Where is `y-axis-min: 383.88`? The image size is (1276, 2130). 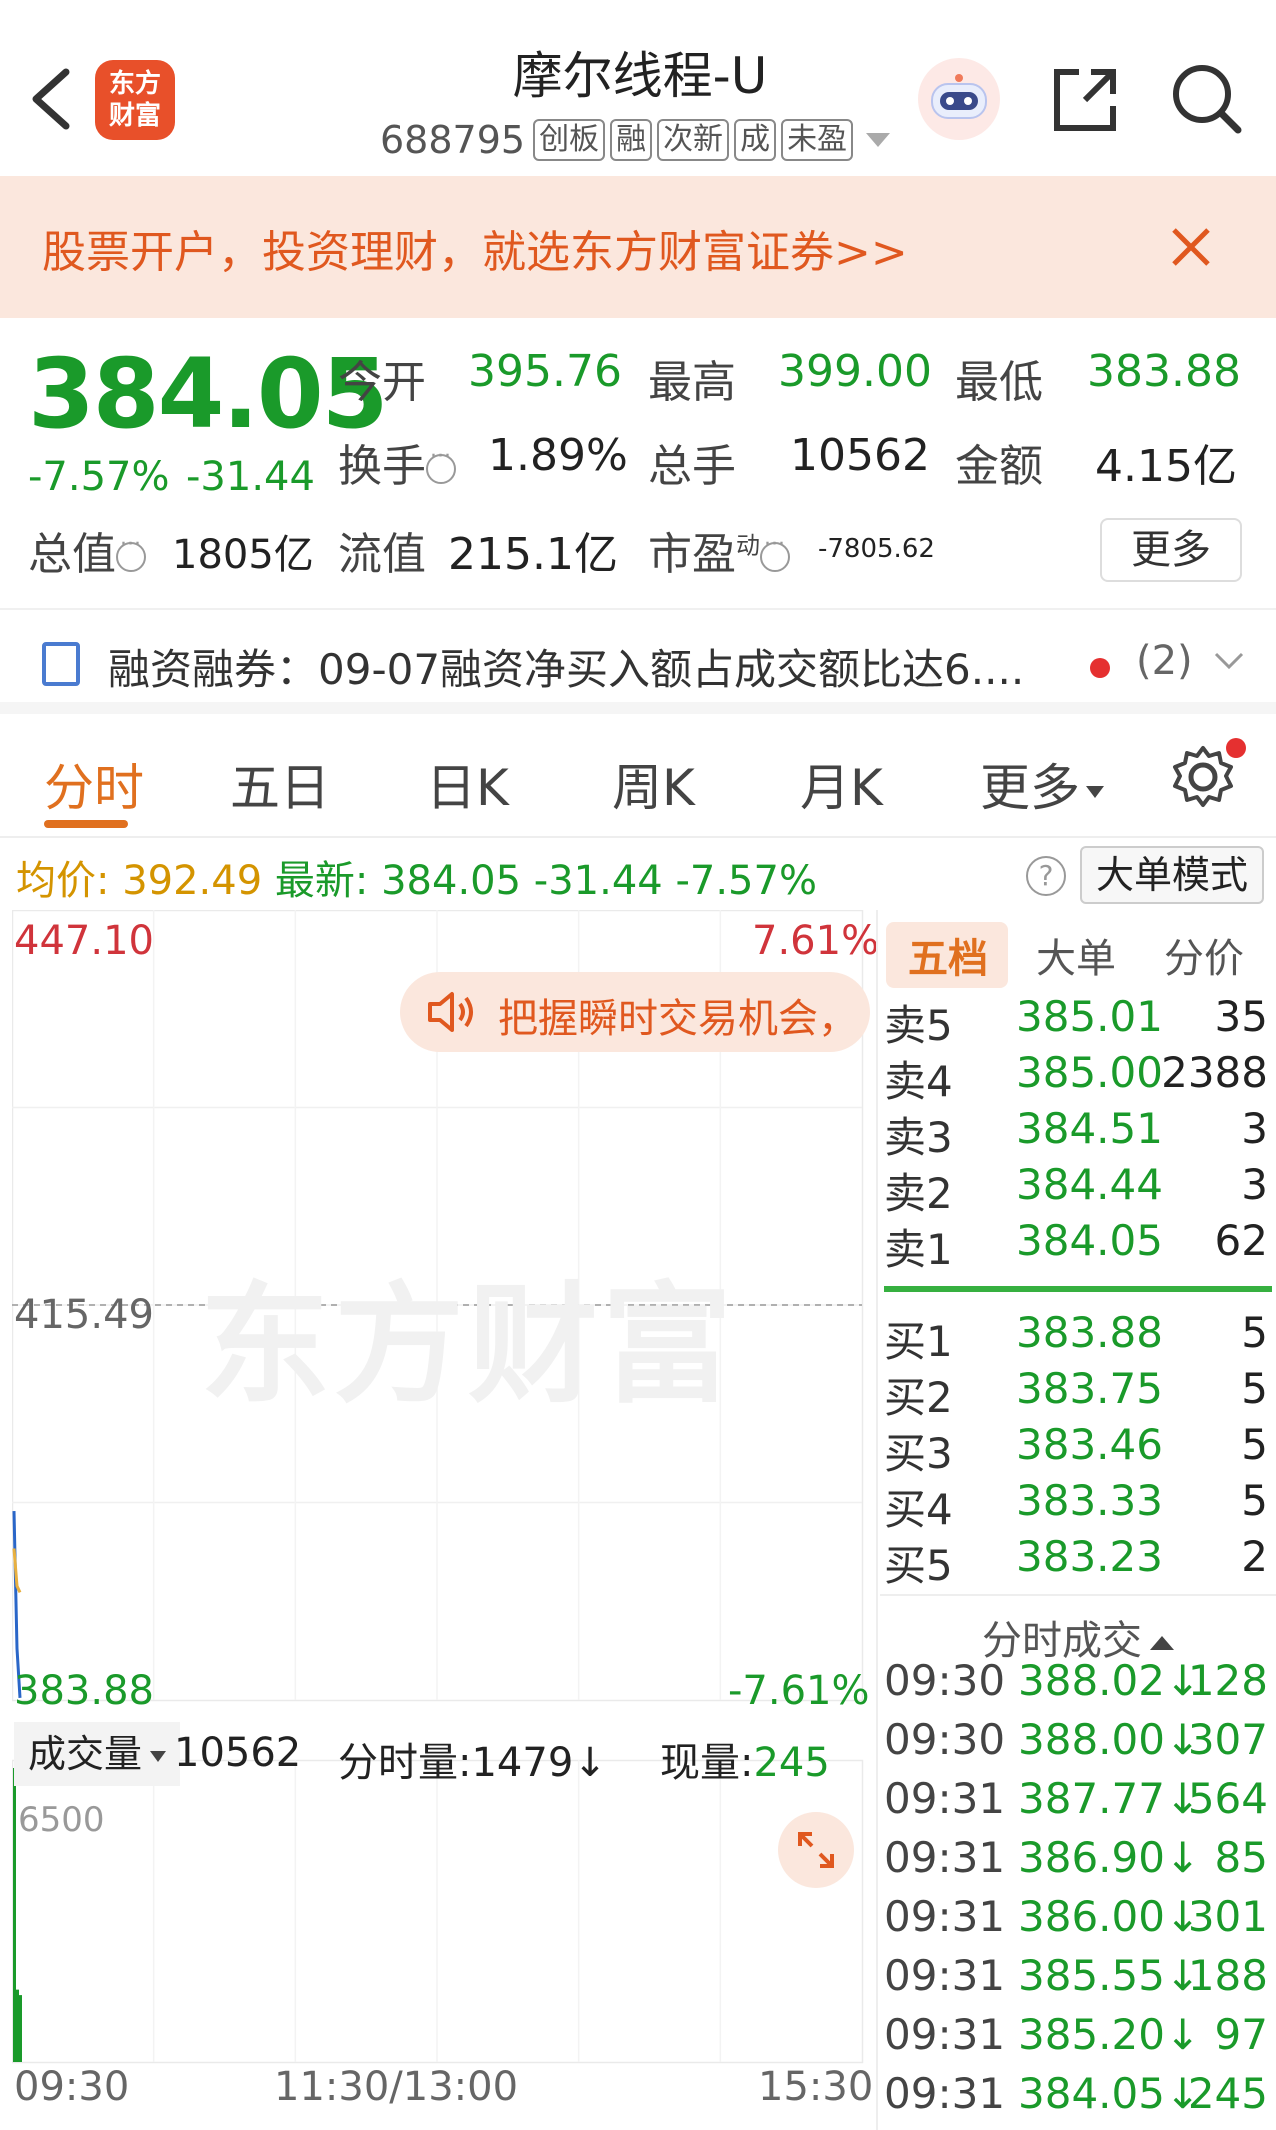
y-axis-min: 383.88 is located at coordinates (84, 1691).